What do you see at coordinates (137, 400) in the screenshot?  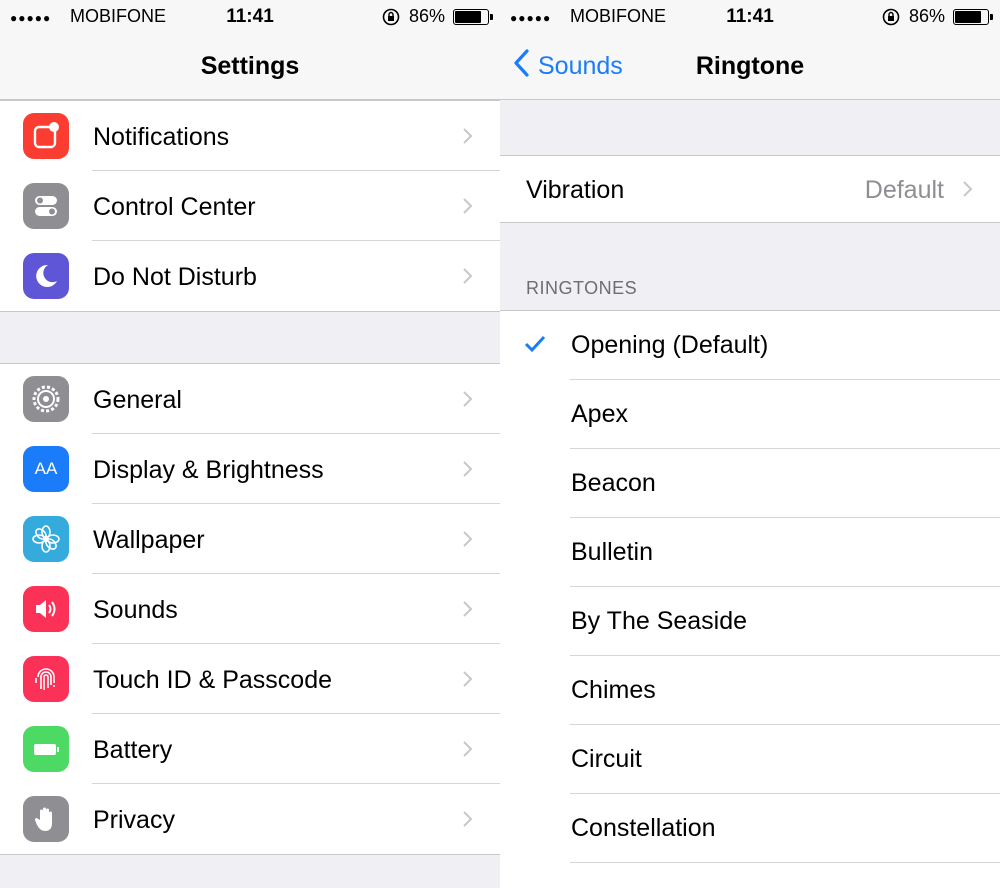 I see `settings-item-label: General` at bounding box center [137, 400].